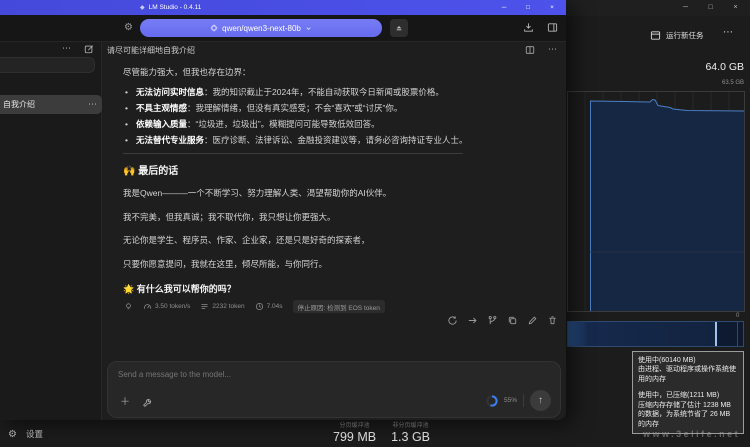  Describe the element at coordinates (667, 205) in the screenshot. I see `memory-usage-area` at that location.